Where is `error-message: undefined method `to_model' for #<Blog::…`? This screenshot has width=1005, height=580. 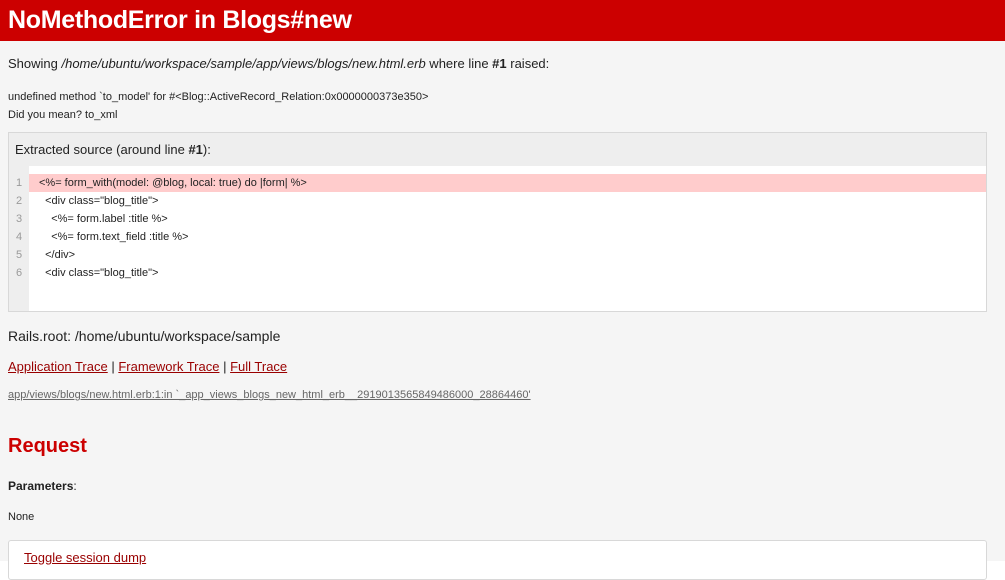
error-message: undefined method `to_model' for #<Blog::… is located at coordinates (218, 106).